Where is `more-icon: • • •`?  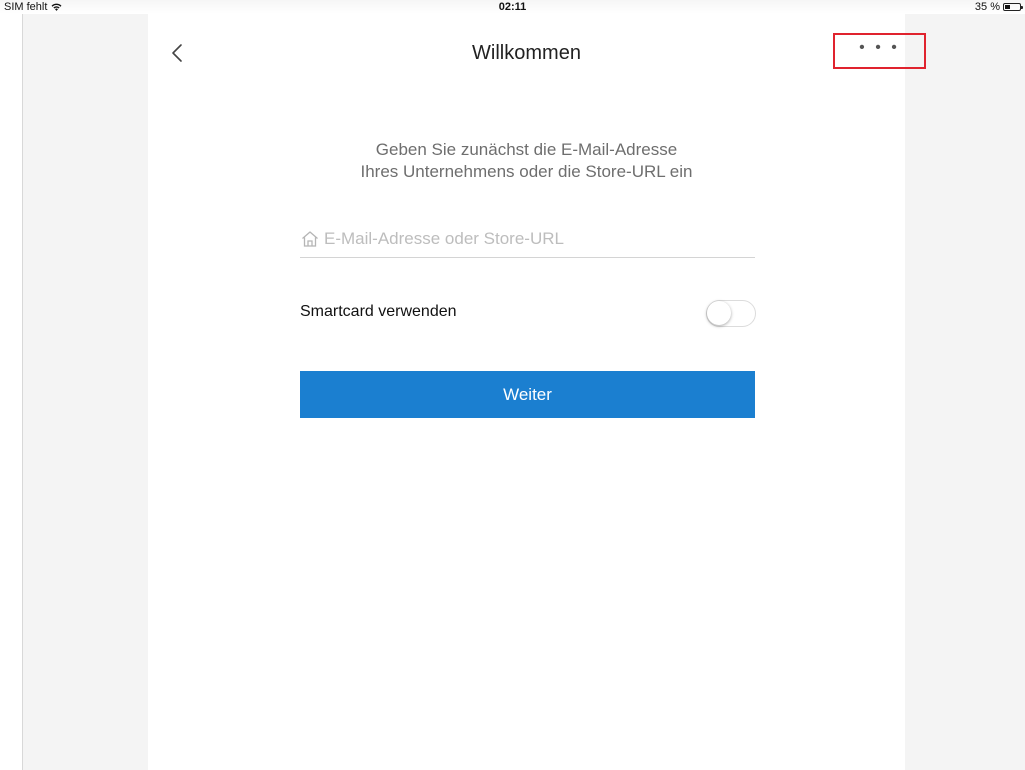 more-icon: • • • is located at coordinates (879, 47).